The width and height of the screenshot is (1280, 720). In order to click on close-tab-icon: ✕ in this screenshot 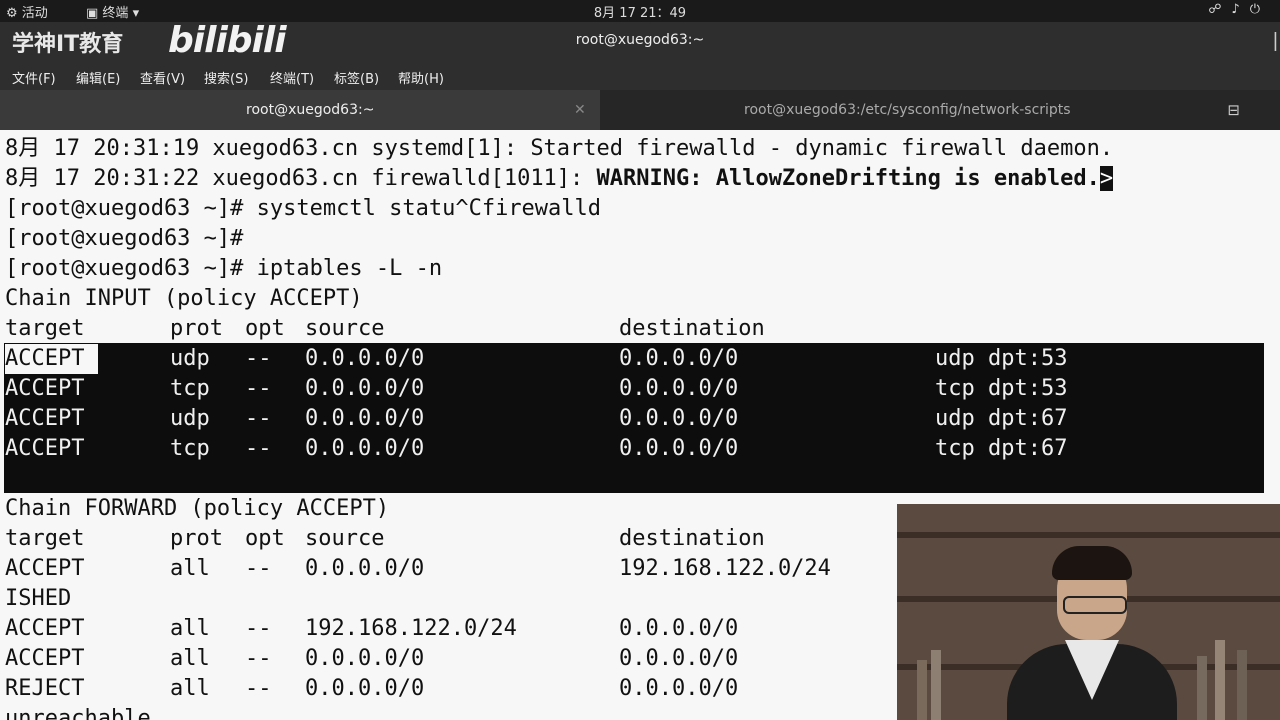, I will do `click(580, 110)`.